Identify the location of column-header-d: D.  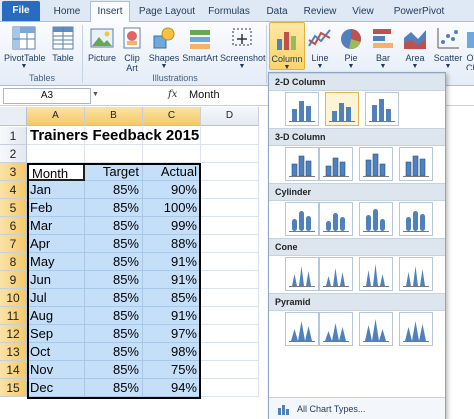
(230, 116).